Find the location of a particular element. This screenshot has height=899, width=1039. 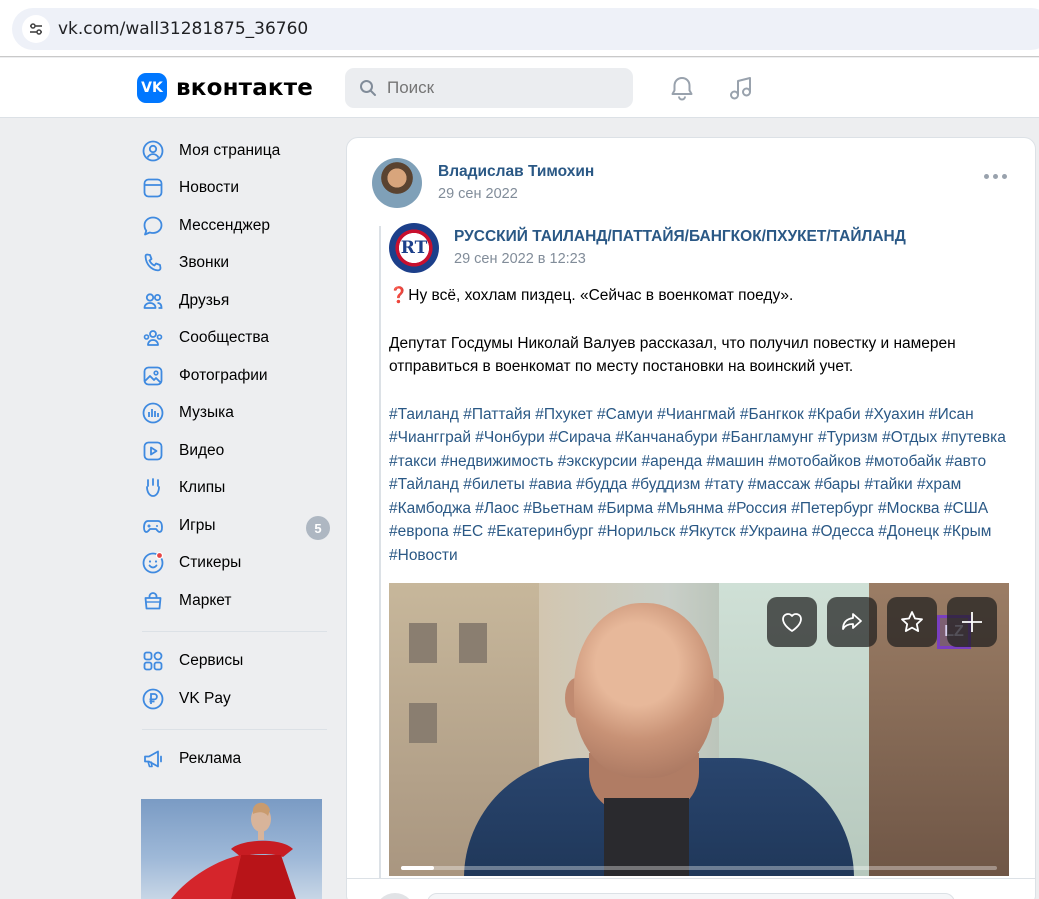

vkpay-icon is located at coordinates (153, 699).